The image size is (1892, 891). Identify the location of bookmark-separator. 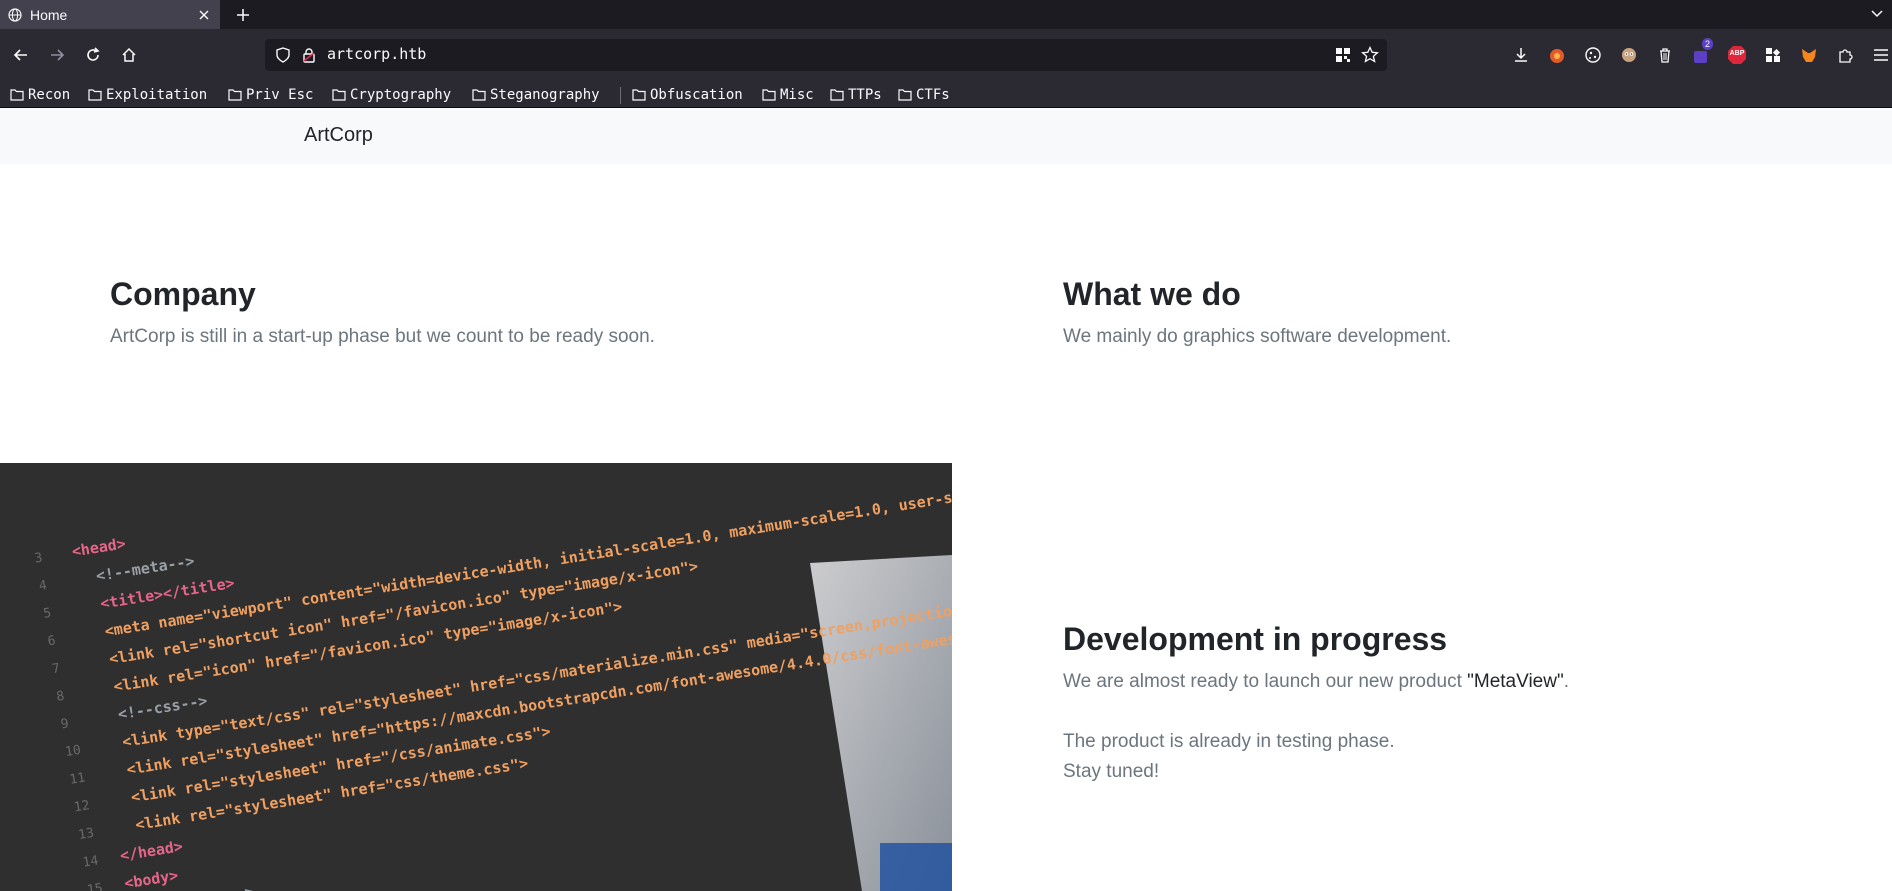
(620, 95).